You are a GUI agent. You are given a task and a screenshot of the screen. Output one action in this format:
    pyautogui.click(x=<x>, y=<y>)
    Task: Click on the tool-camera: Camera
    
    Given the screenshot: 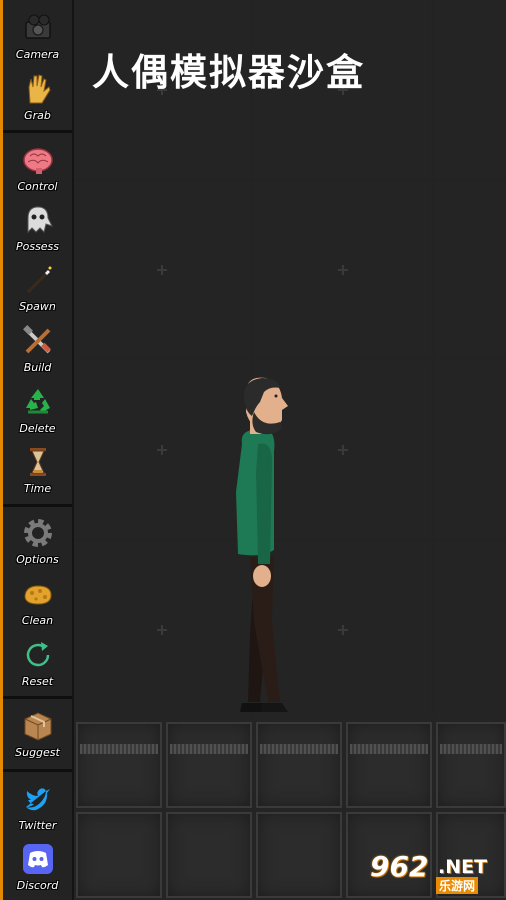 What is the action you would take?
    pyautogui.click(x=37, y=38)
    